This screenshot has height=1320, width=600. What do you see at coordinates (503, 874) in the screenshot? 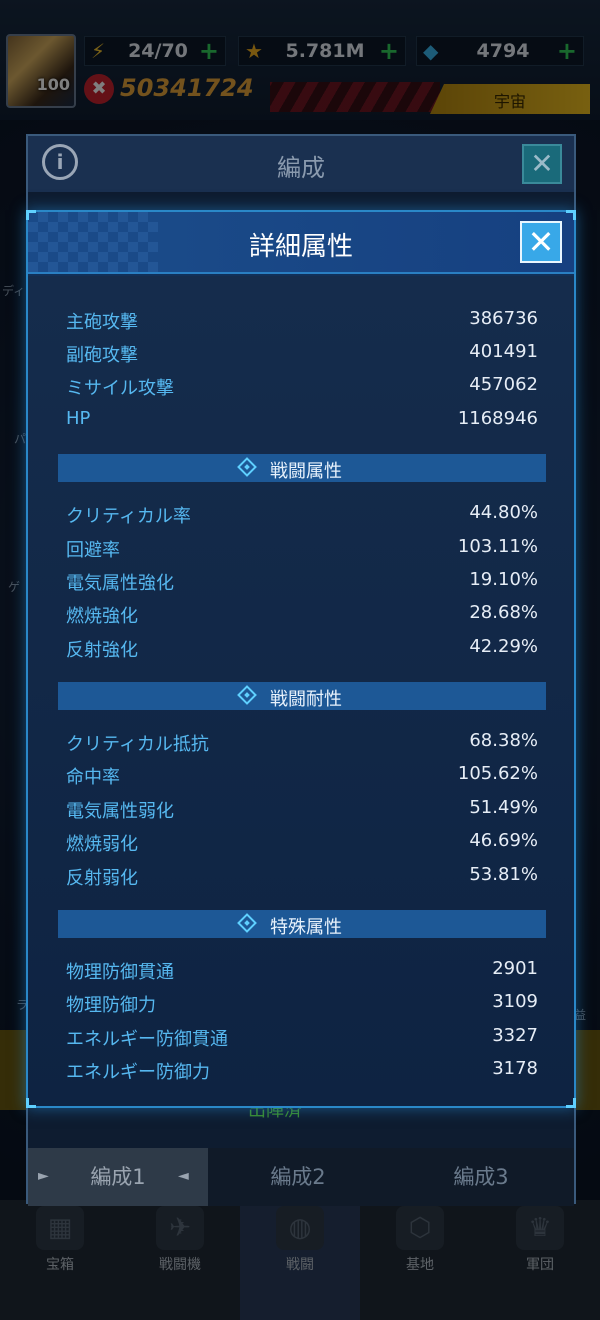
I see `stat-value: 53.81%` at bounding box center [503, 874].